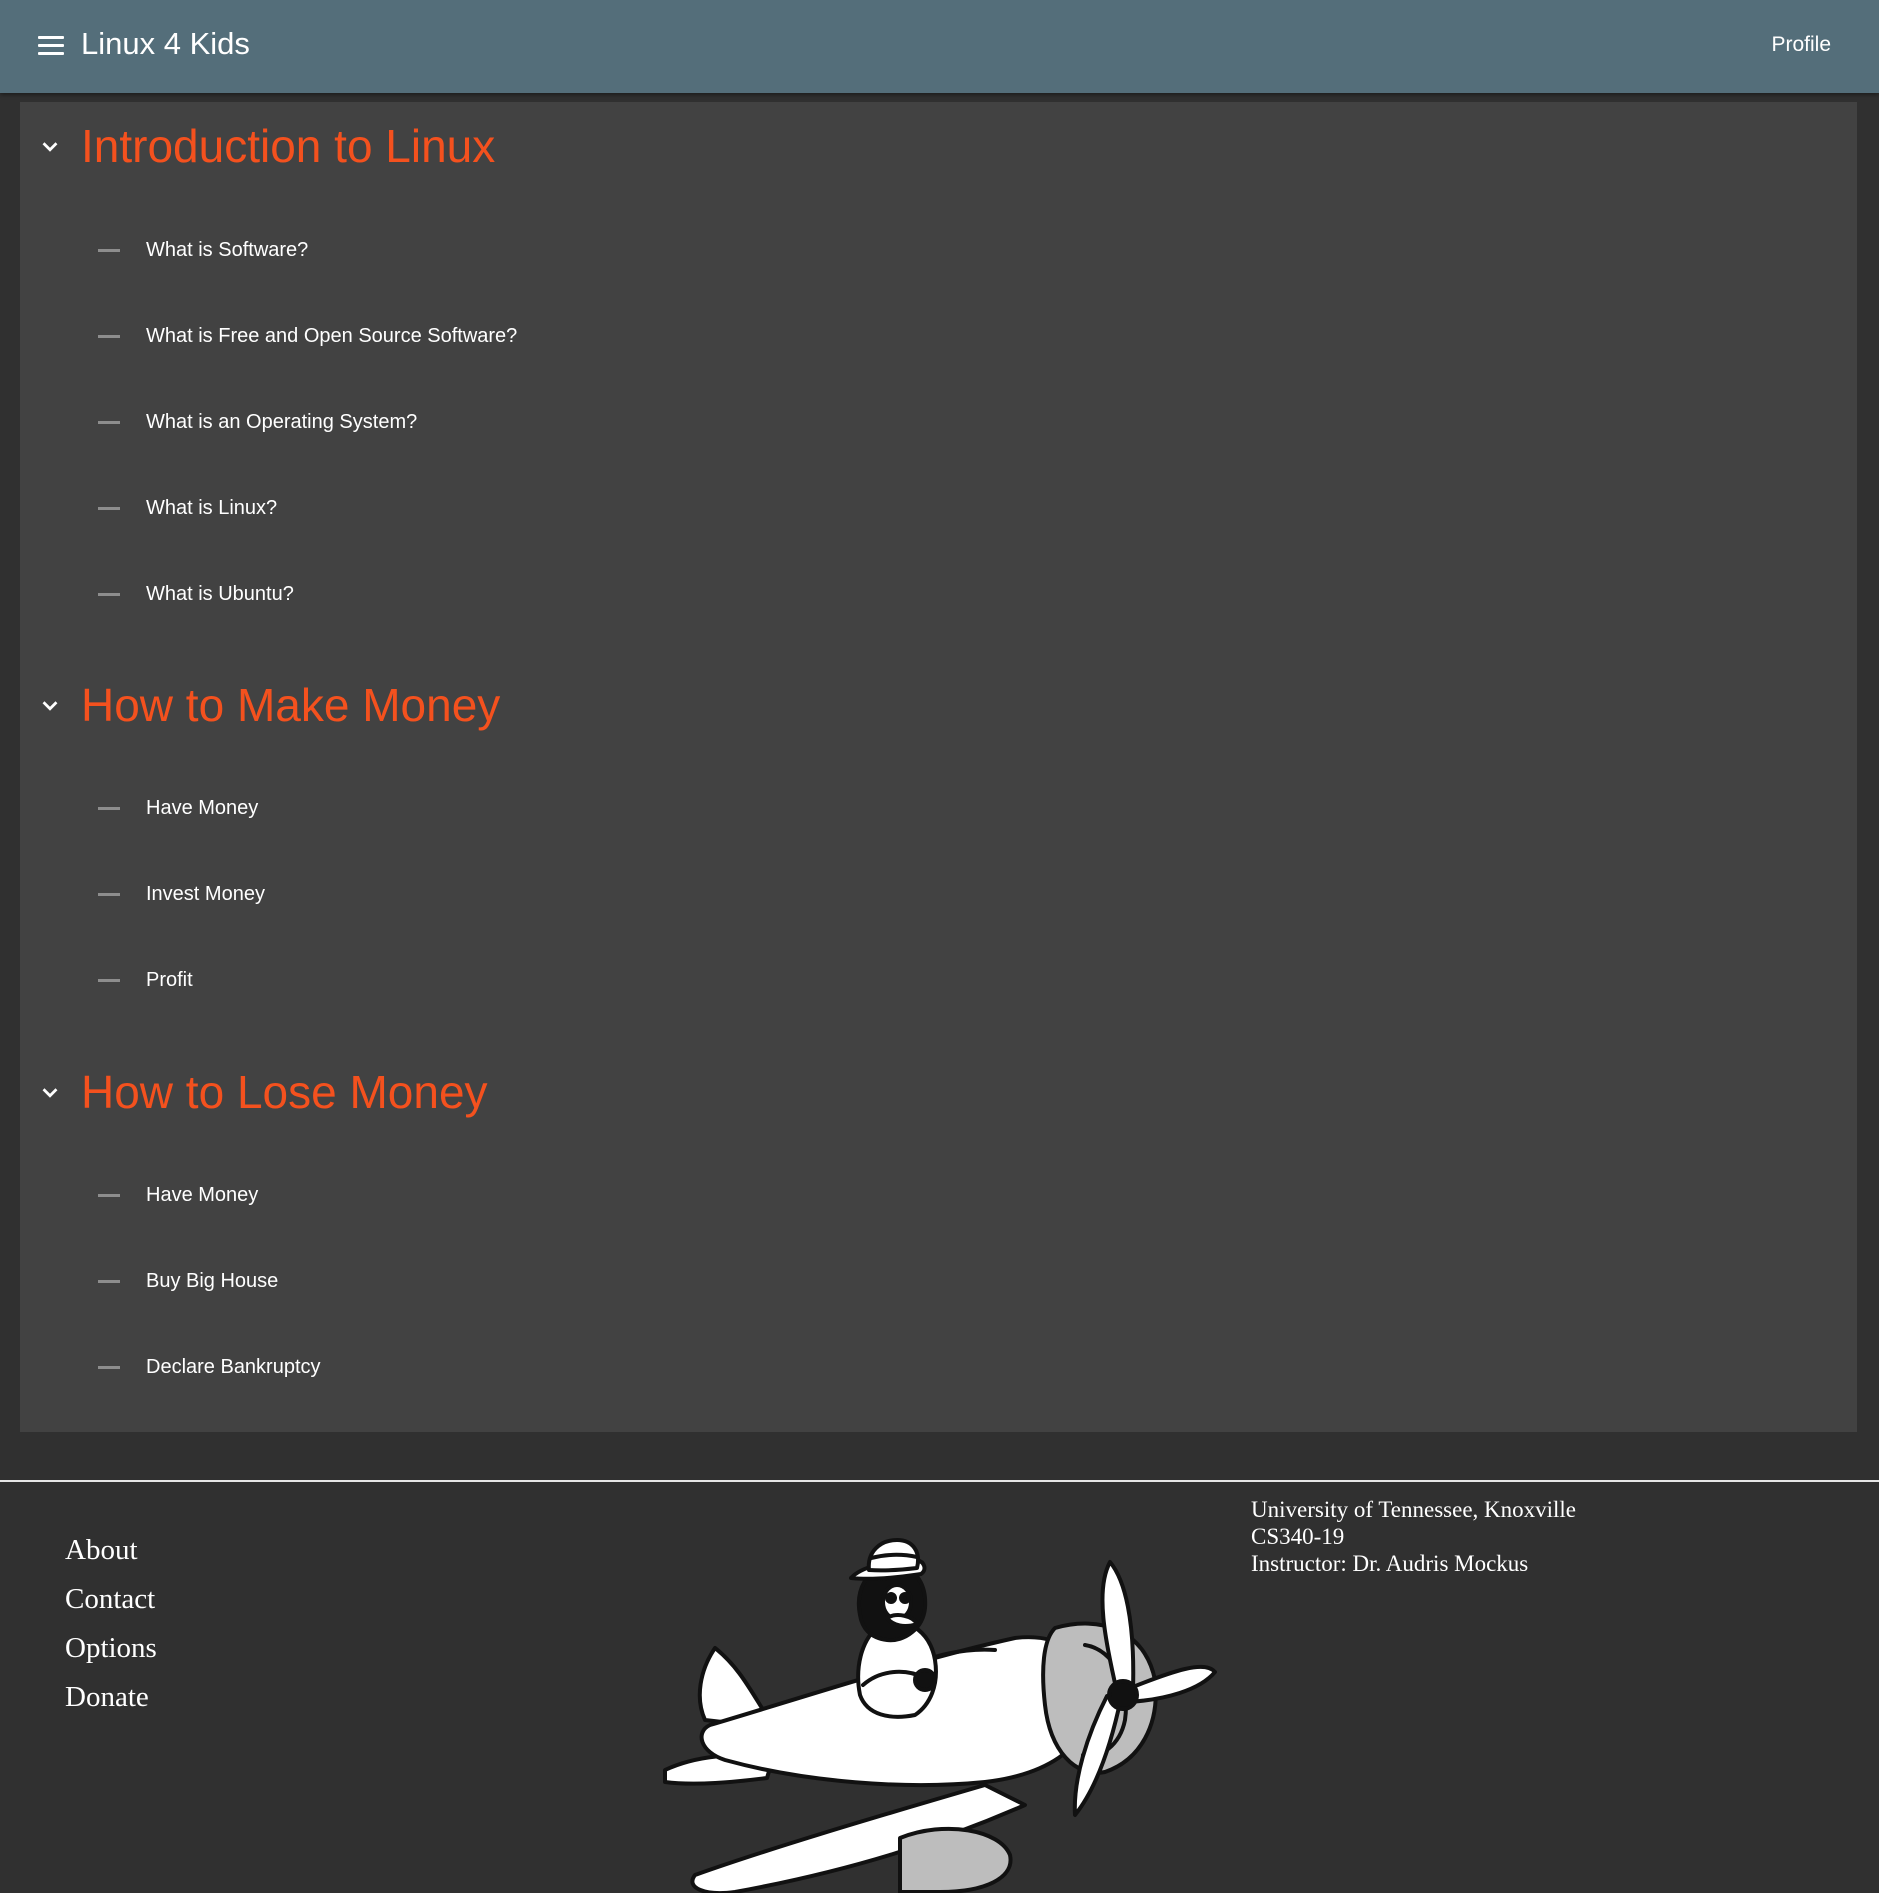 The image size is (1879, 1893). Describe the element at coordinates (1414, 1509) in the screenshot. I see `footer-university: University of Tennessee, Knoxville` at that location.